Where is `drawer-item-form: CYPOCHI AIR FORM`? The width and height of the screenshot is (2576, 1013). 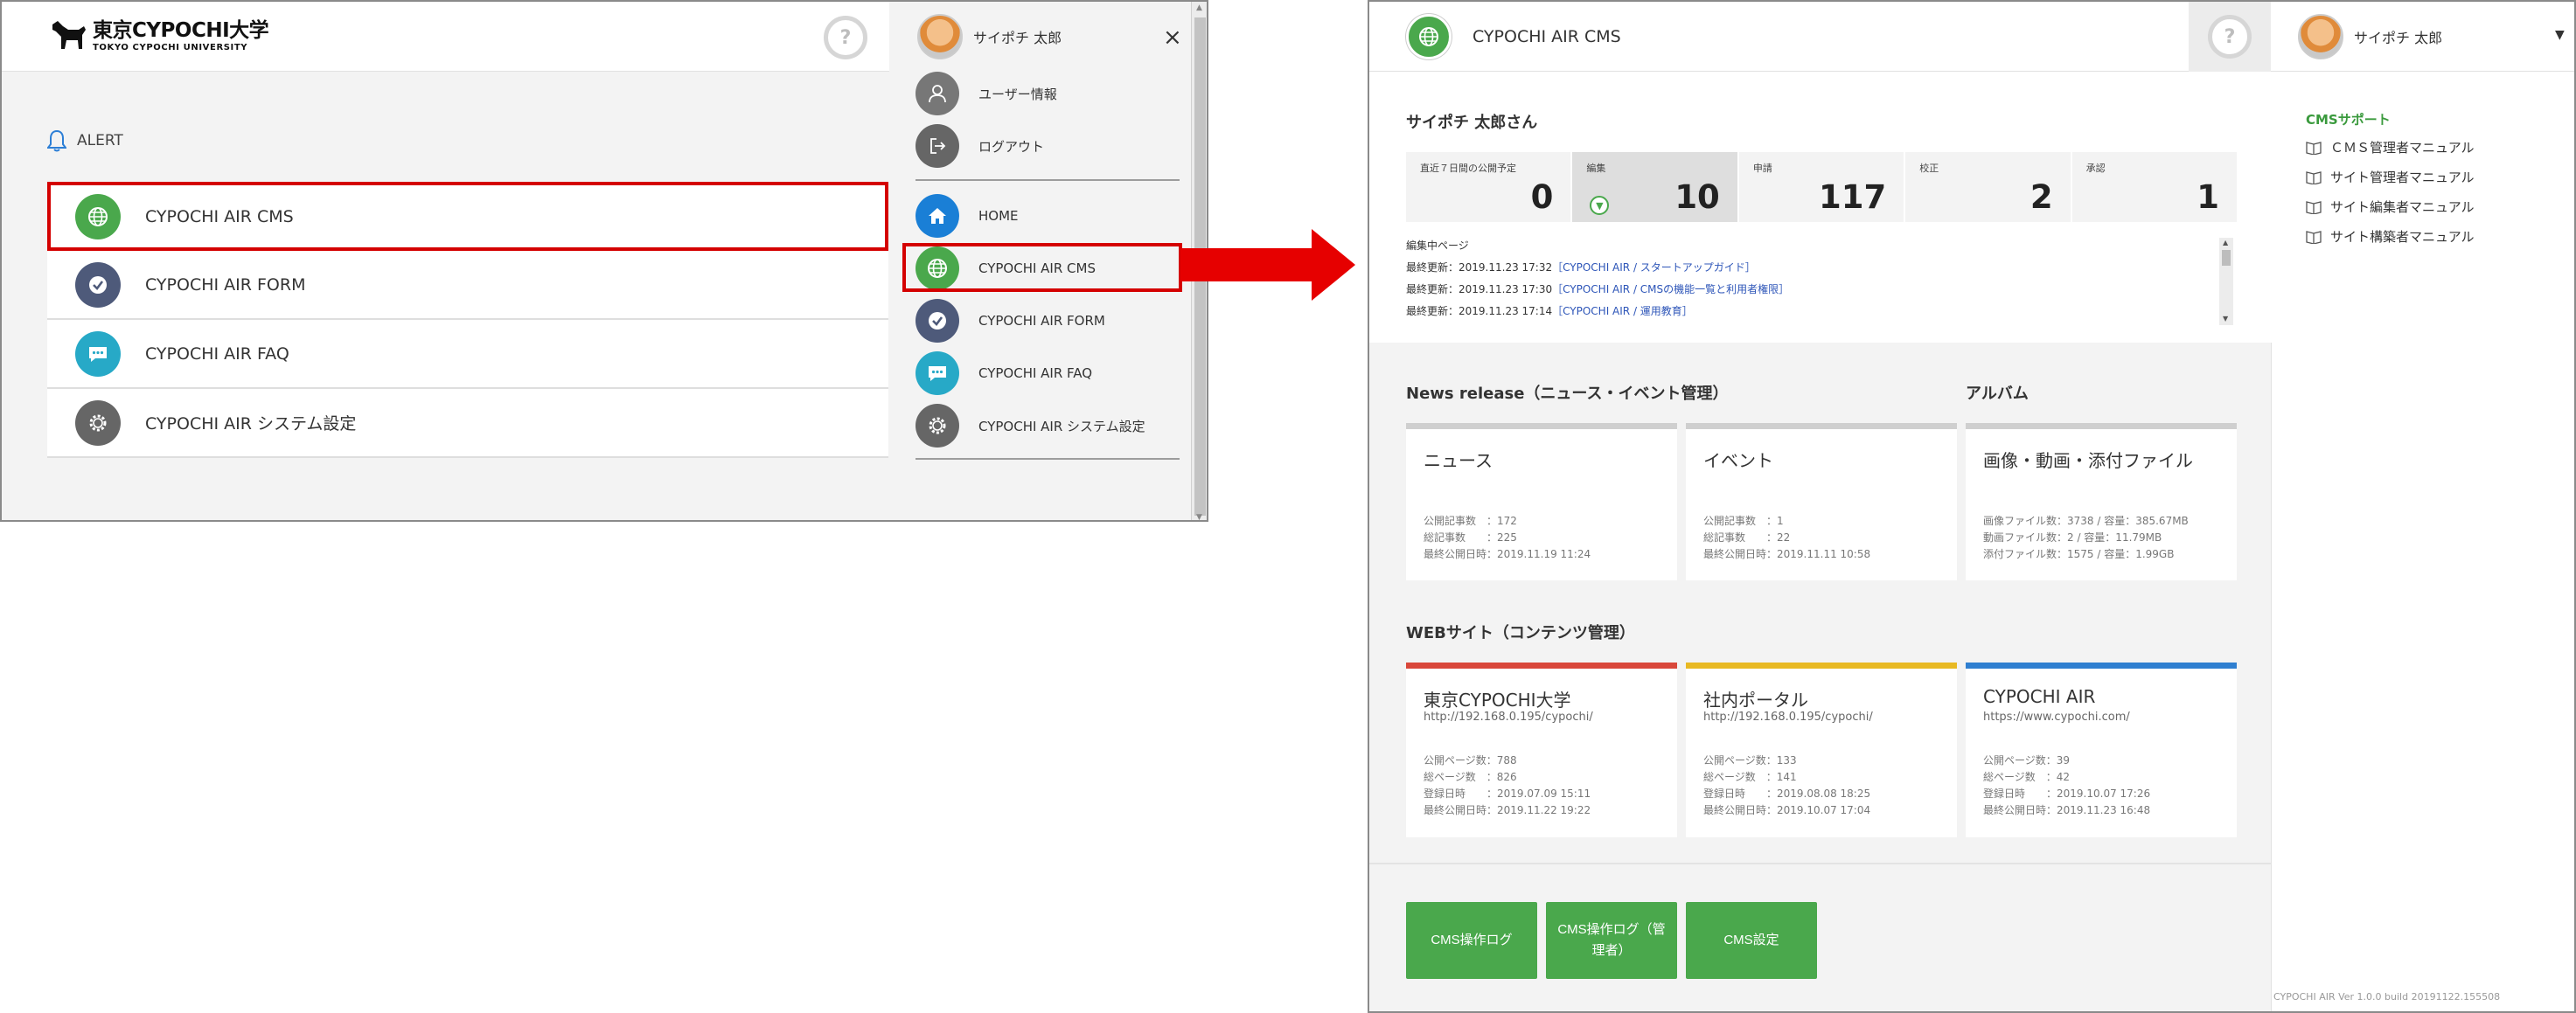 drawer-item-form: CYPOCHI AIR FORM is located at coordinates (1010, 321).